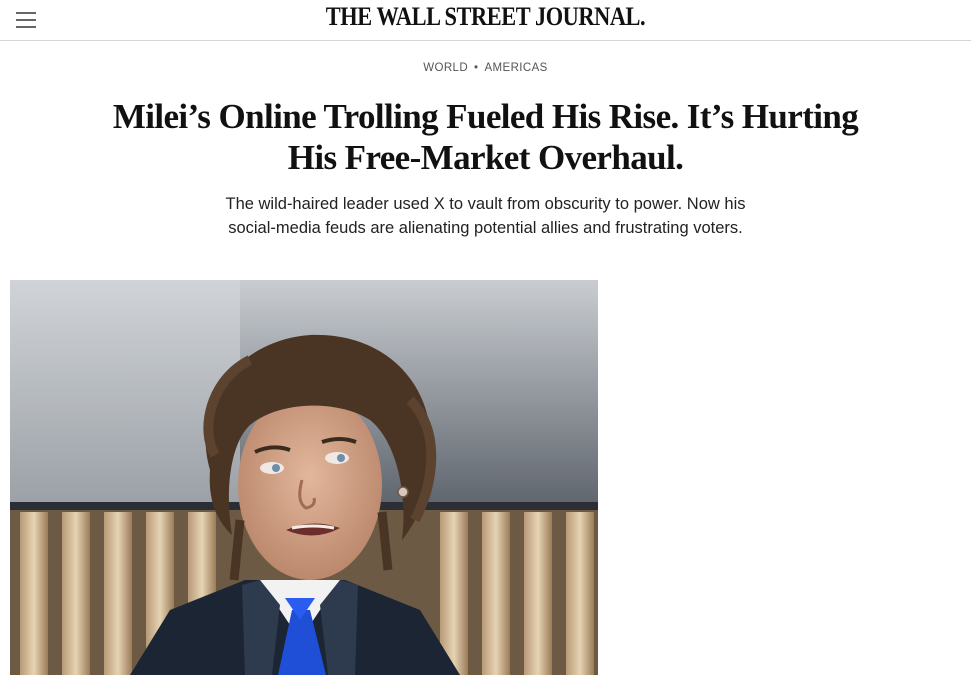 This screenshot has height=675, width=971. Describe the element at coordinates (445, 68) in the screenshot. I see `breadcrumb-section-link: WORLD` at that location.